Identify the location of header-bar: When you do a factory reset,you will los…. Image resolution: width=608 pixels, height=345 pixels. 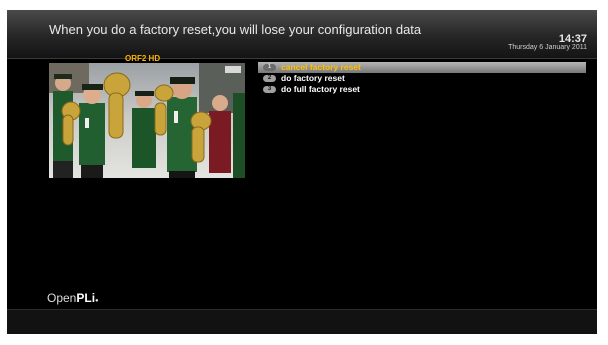
(302, 34).